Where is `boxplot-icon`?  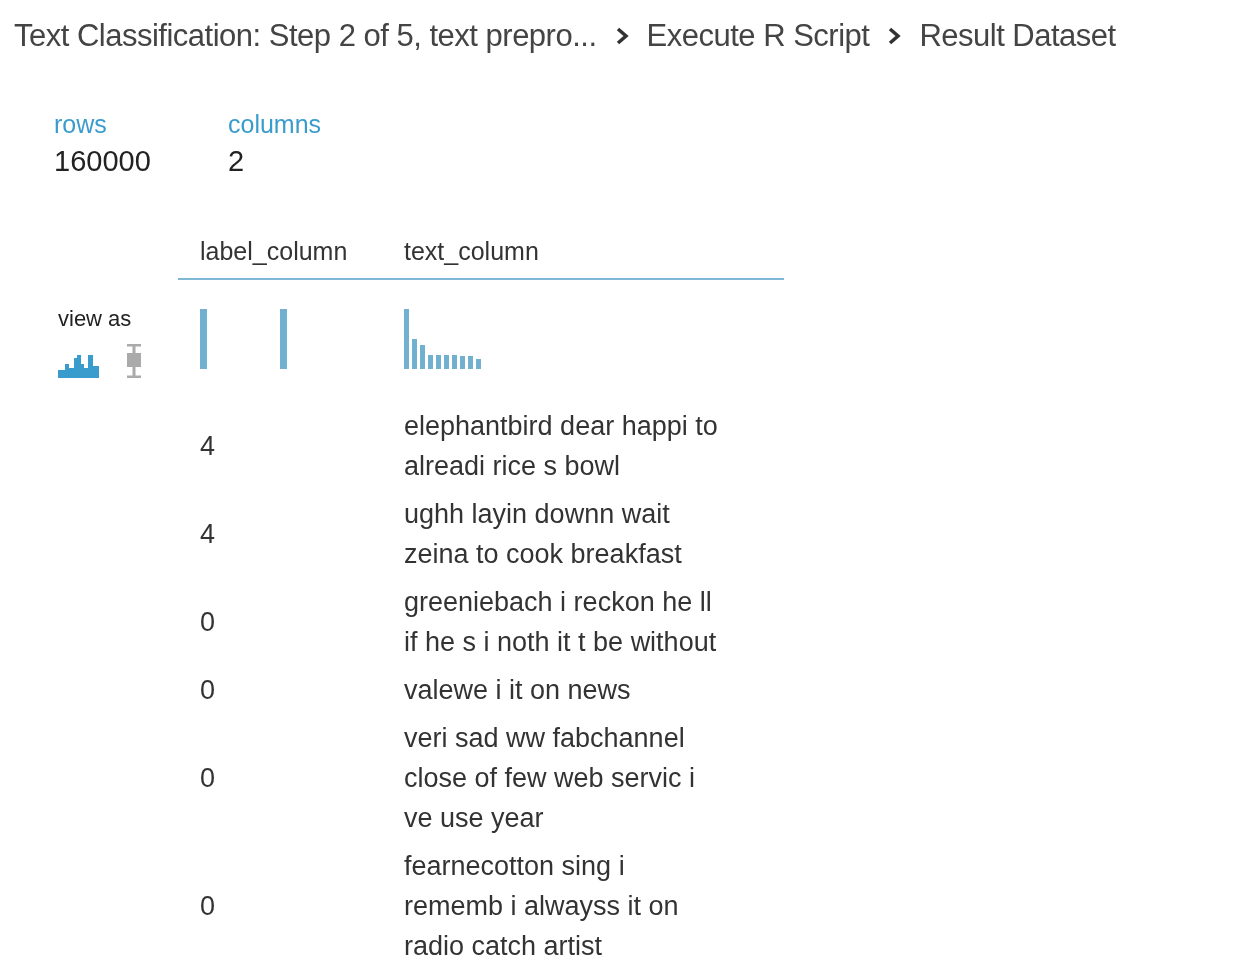 boxplot-icon is located at coordinates (134, 361).